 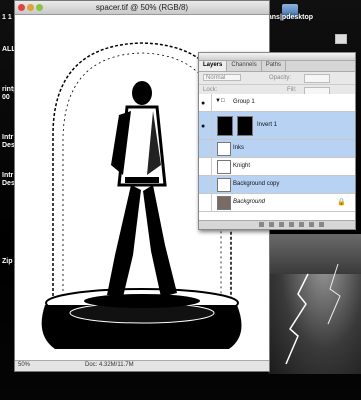 I want to click on layer-row-group: ● ▼□ Group 1, so click(x=277, y=103).